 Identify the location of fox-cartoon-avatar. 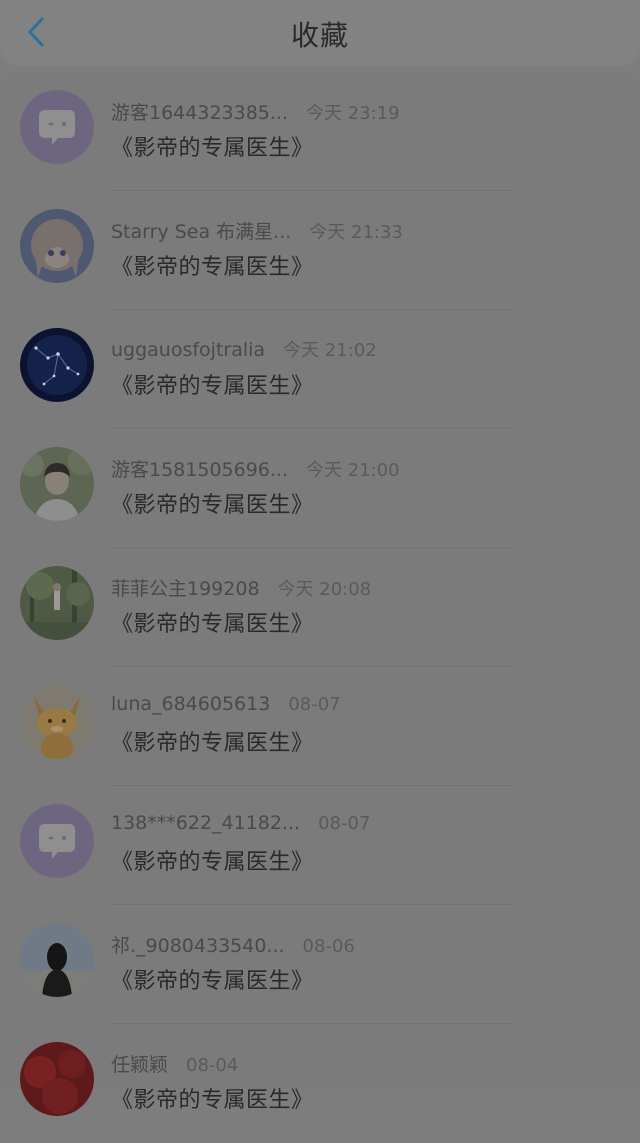
(57, 722).